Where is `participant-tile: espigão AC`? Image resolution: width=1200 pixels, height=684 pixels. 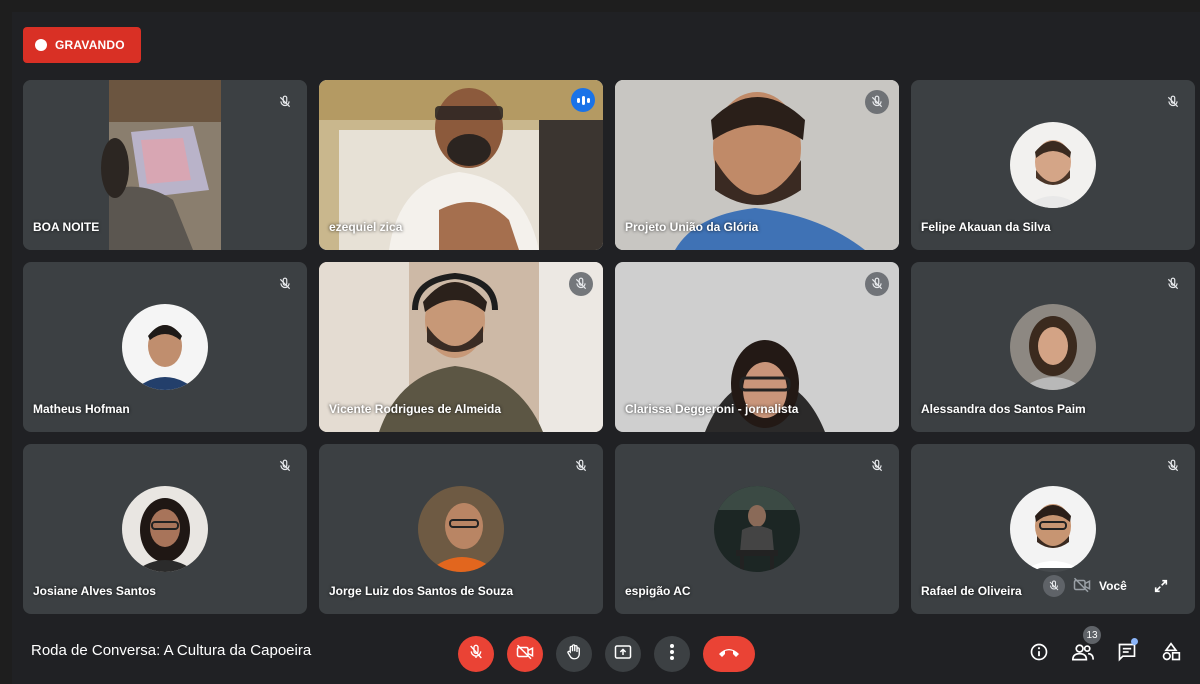
participant-tile: espigão AC is located at coordinates (757, 529).